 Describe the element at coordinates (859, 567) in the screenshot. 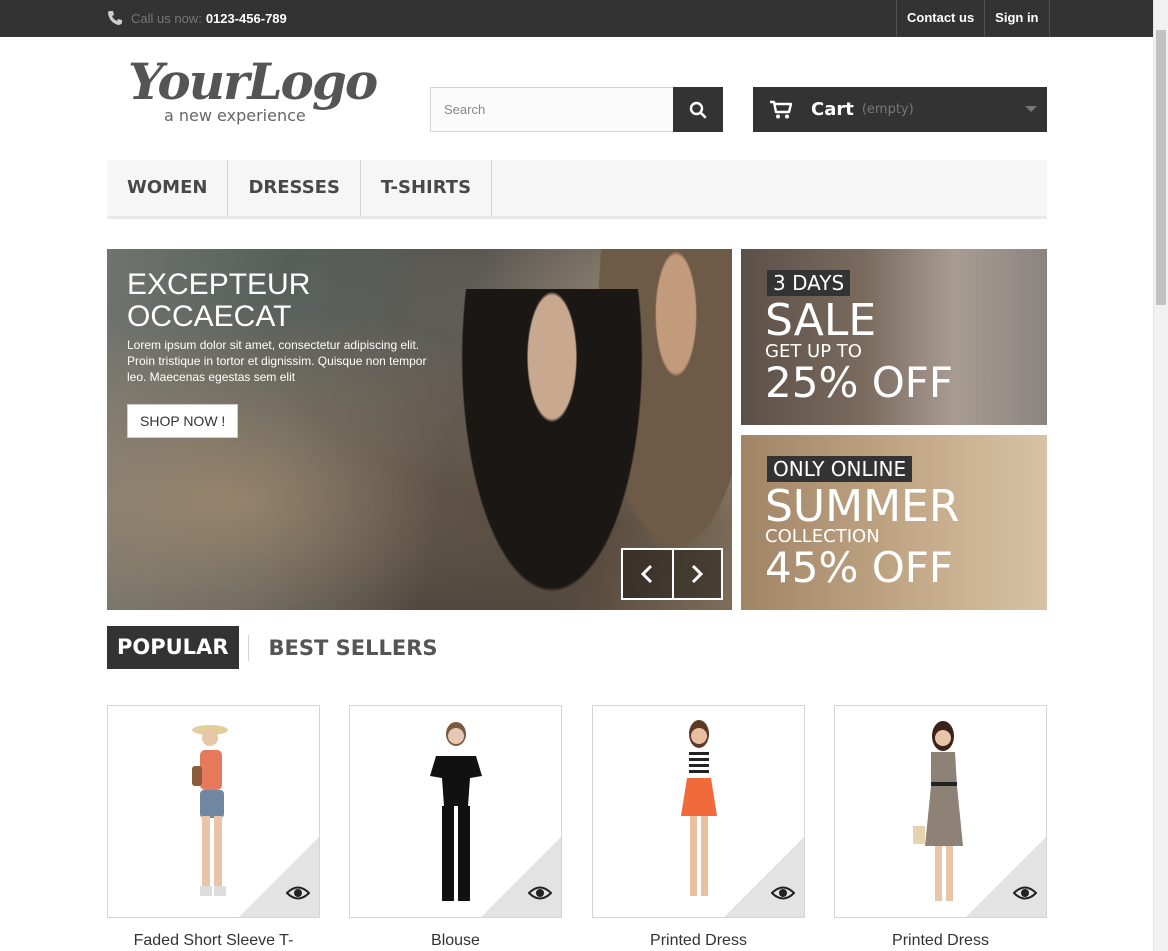

I see `banner-discount: 45% OFF` at that location.